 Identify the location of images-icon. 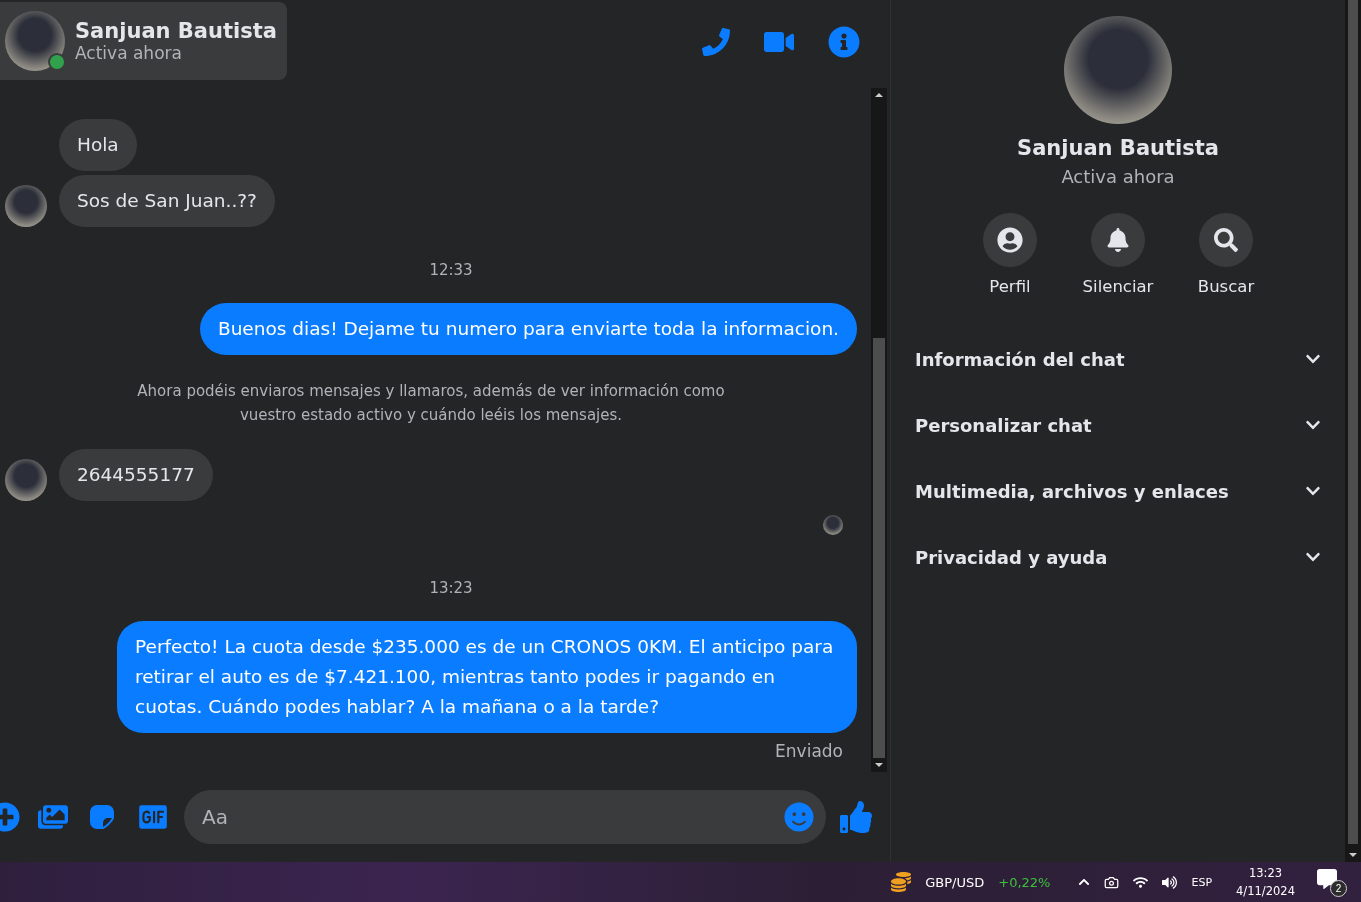
(53, 817).